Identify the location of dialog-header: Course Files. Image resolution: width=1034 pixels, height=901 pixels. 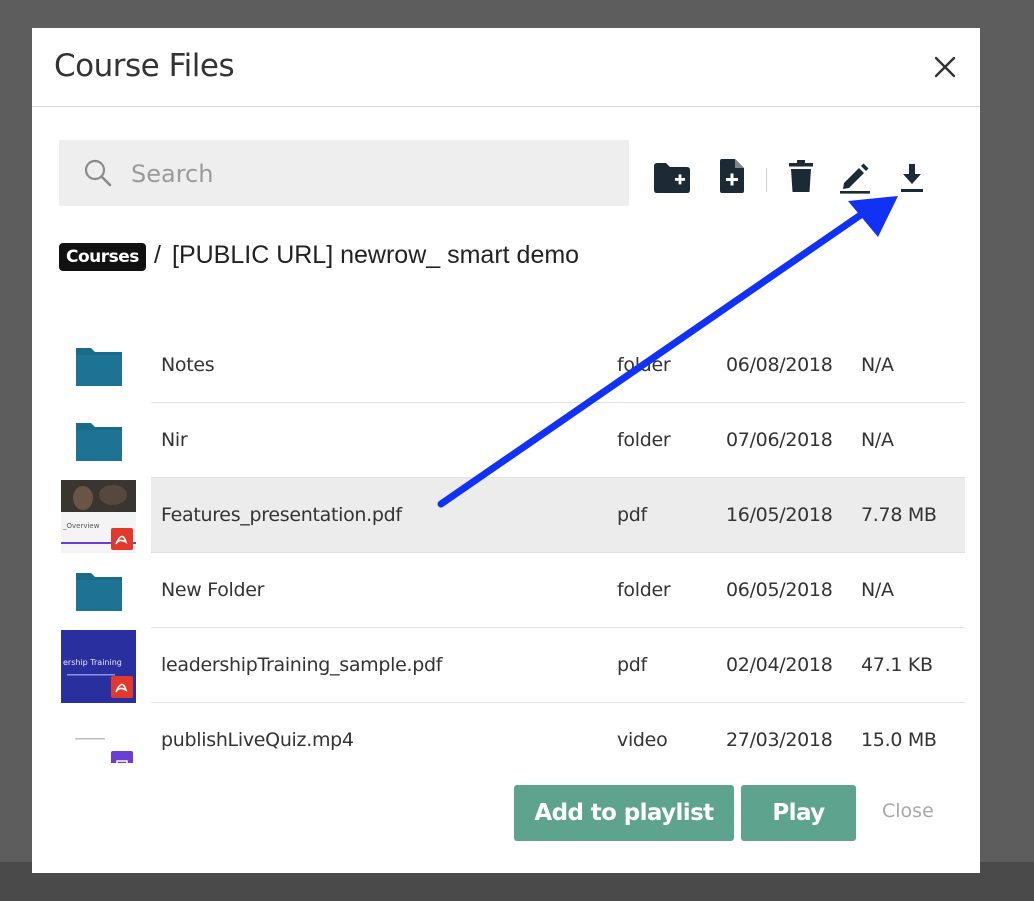
(506, 67).